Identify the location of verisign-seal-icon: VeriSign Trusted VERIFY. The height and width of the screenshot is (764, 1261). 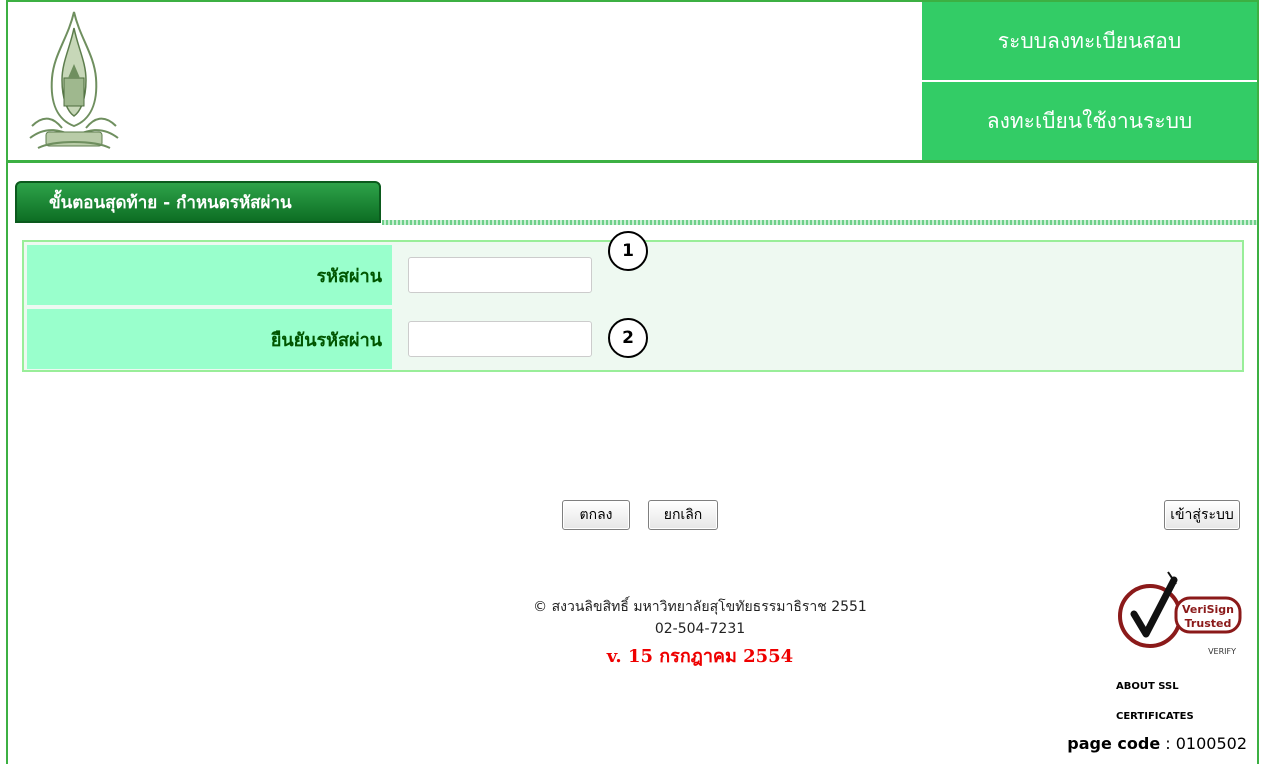
(1180, 614).